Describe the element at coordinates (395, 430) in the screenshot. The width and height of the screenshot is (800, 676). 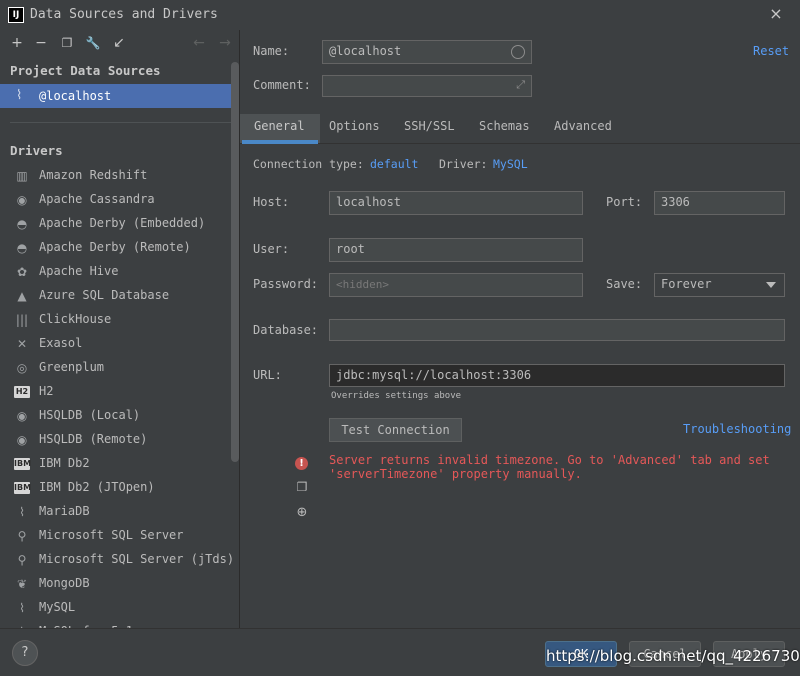
I see `test-connection-button: Test Connection` at that location.